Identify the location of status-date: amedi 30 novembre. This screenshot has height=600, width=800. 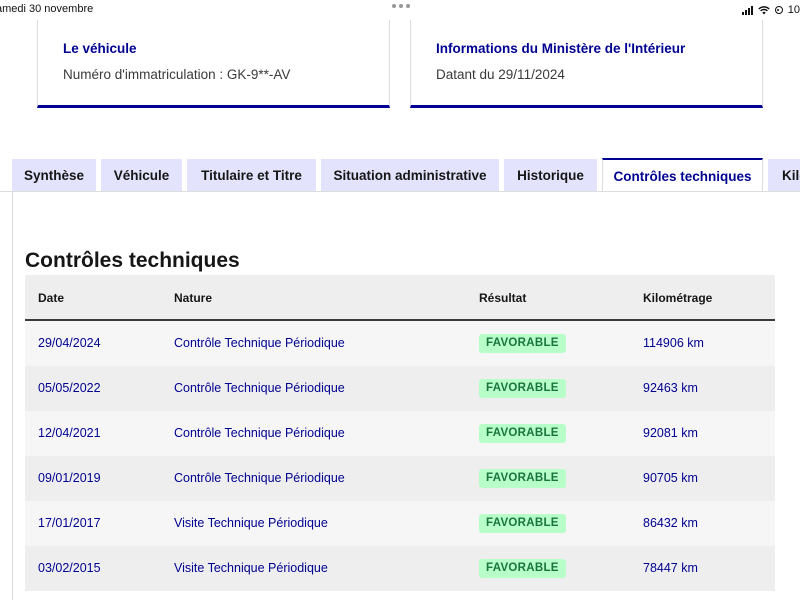
(47, 9).